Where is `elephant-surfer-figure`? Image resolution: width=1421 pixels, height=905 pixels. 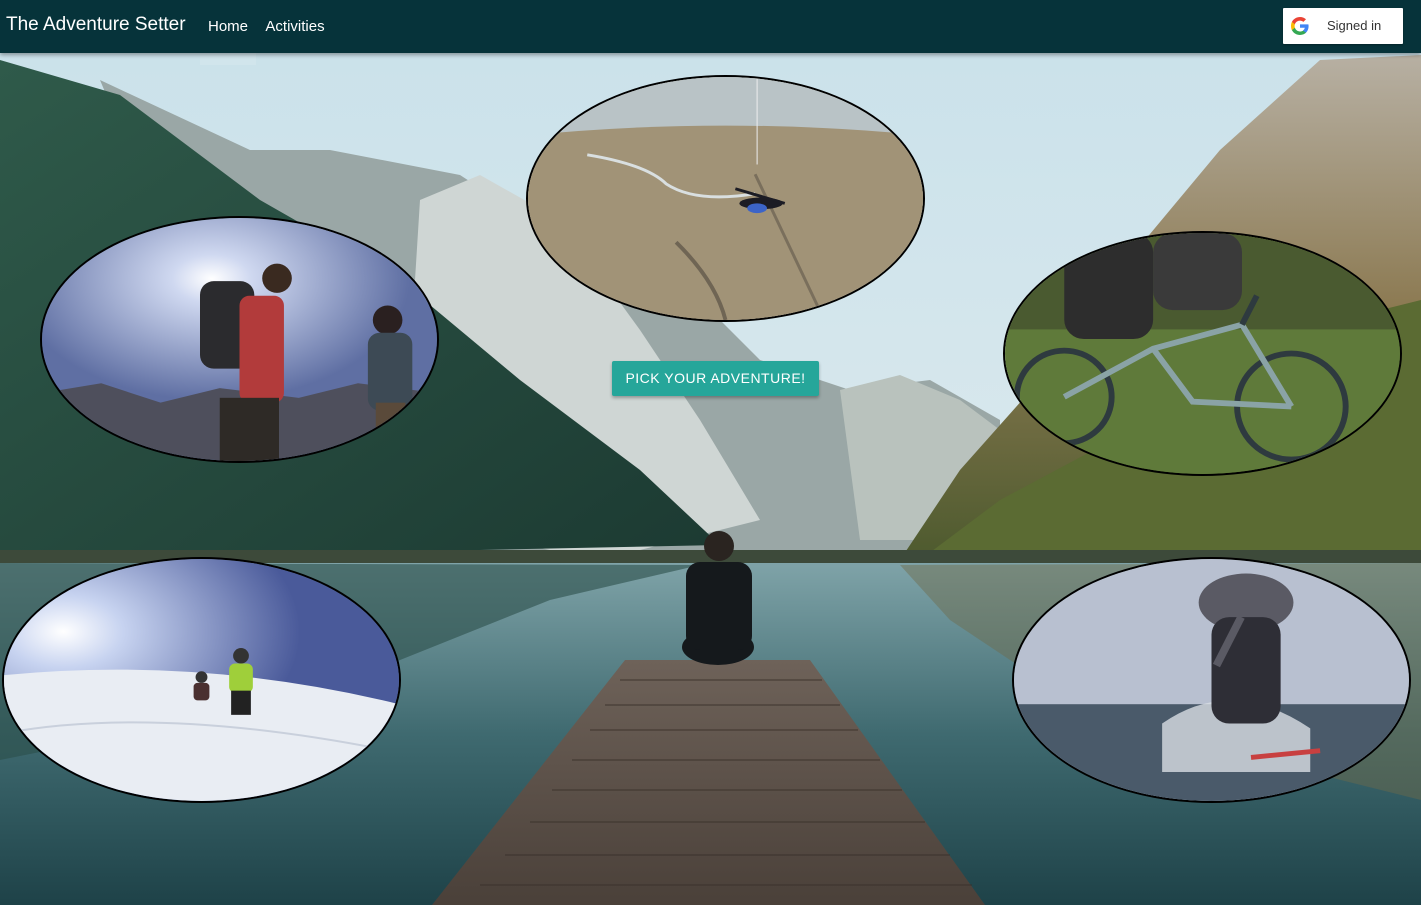 elephant-surfer-figure is located at coordinates (1246, 648).